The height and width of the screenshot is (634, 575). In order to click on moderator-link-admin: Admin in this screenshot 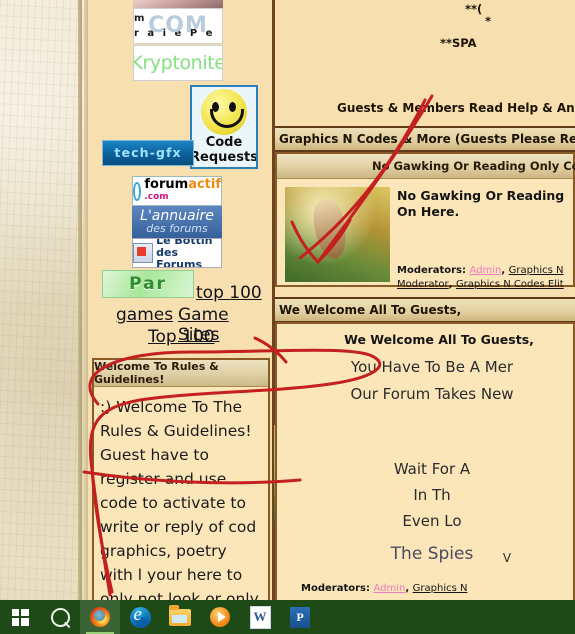, I will do `click(485, 270)`.